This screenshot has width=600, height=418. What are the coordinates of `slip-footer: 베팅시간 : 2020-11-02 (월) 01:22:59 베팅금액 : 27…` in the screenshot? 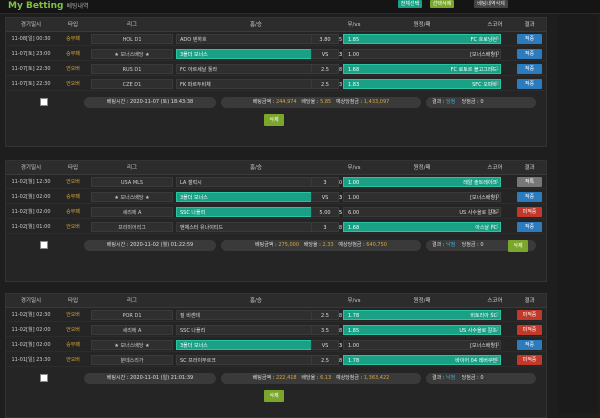 It's located at (276, 246).